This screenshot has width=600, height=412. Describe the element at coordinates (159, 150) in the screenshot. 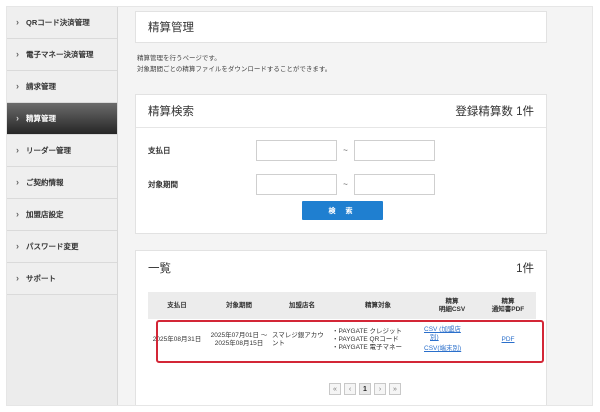

I see `payment-date-label: 支払日` at that location.